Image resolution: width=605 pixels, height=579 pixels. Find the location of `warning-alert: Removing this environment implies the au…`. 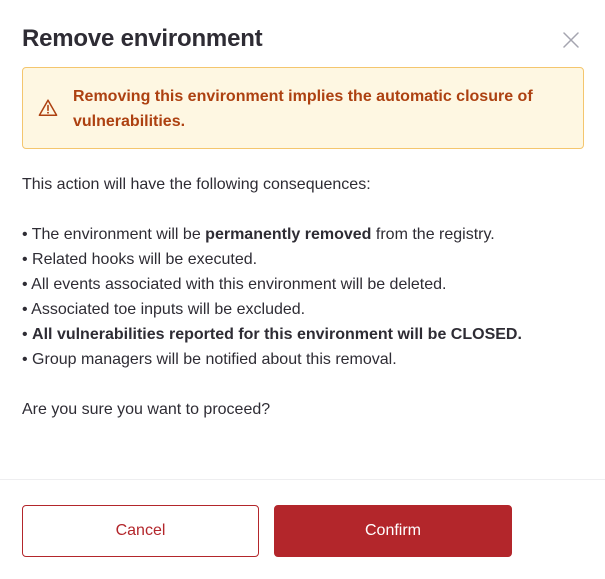

warning-alert: Removing this environment implies the au… is located at coordinates (303, 108).